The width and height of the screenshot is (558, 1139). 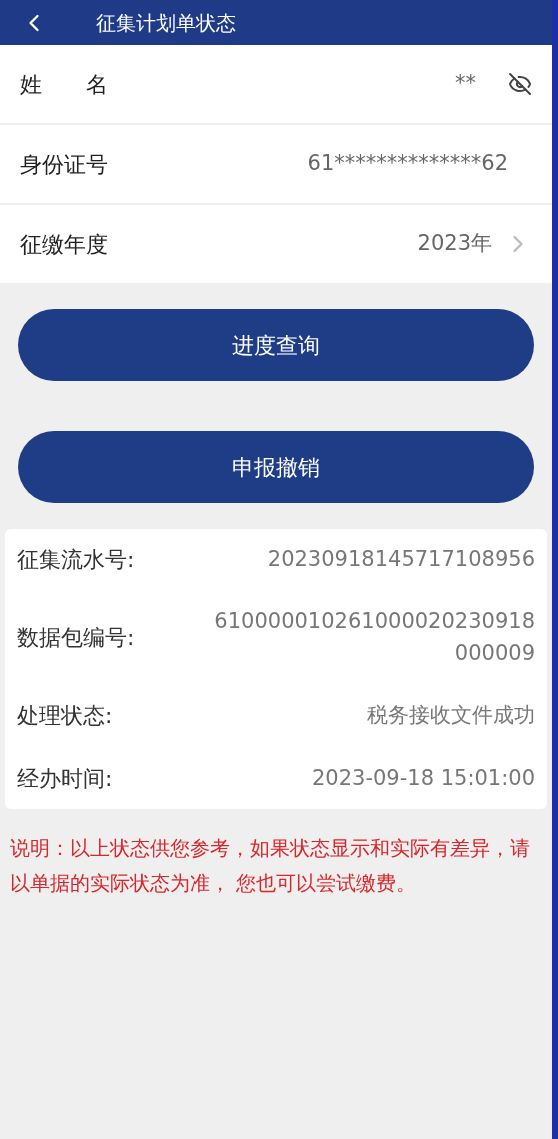 I want to click on detail-value: 20230918145717108956, so click(x=400, y=559).